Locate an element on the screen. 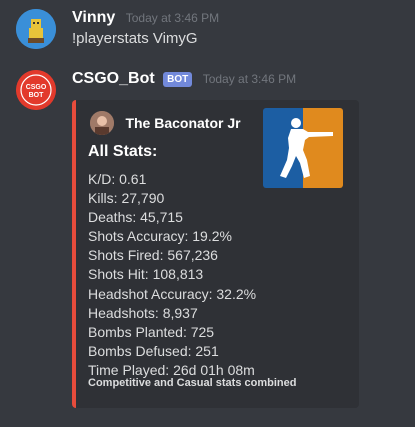 This screenshot has width=415, height=427. stat-shots-fired: Shots Fired: 567,236 is located at coordinates (153, 255).